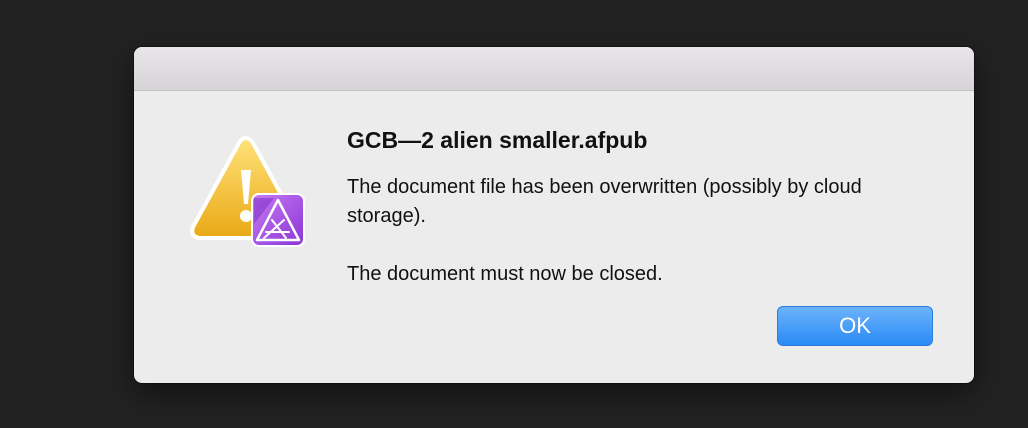 The height and width of the screenshot is (428, 1028). Describe the element at coordinates (497, 140) in the screenshot. I see `dialog-title: GCB—2 alien smaller.afpub` at that location.